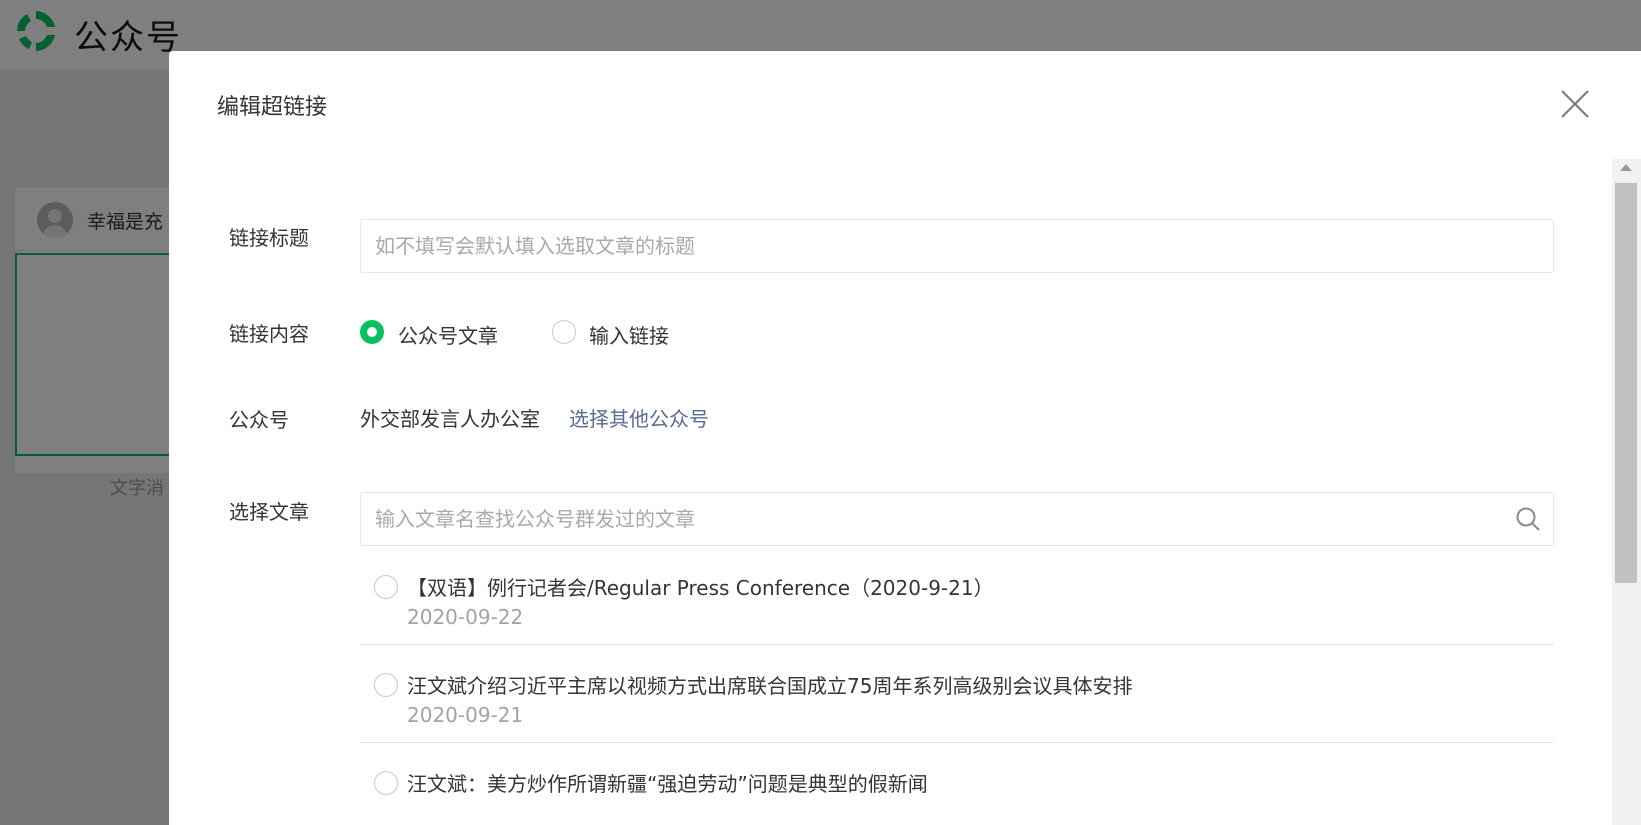 This screenshot has width=1641, height=825. Describe the element at coordinates (372, 332) in the screenshot. I see `radio-official-article` at that location.